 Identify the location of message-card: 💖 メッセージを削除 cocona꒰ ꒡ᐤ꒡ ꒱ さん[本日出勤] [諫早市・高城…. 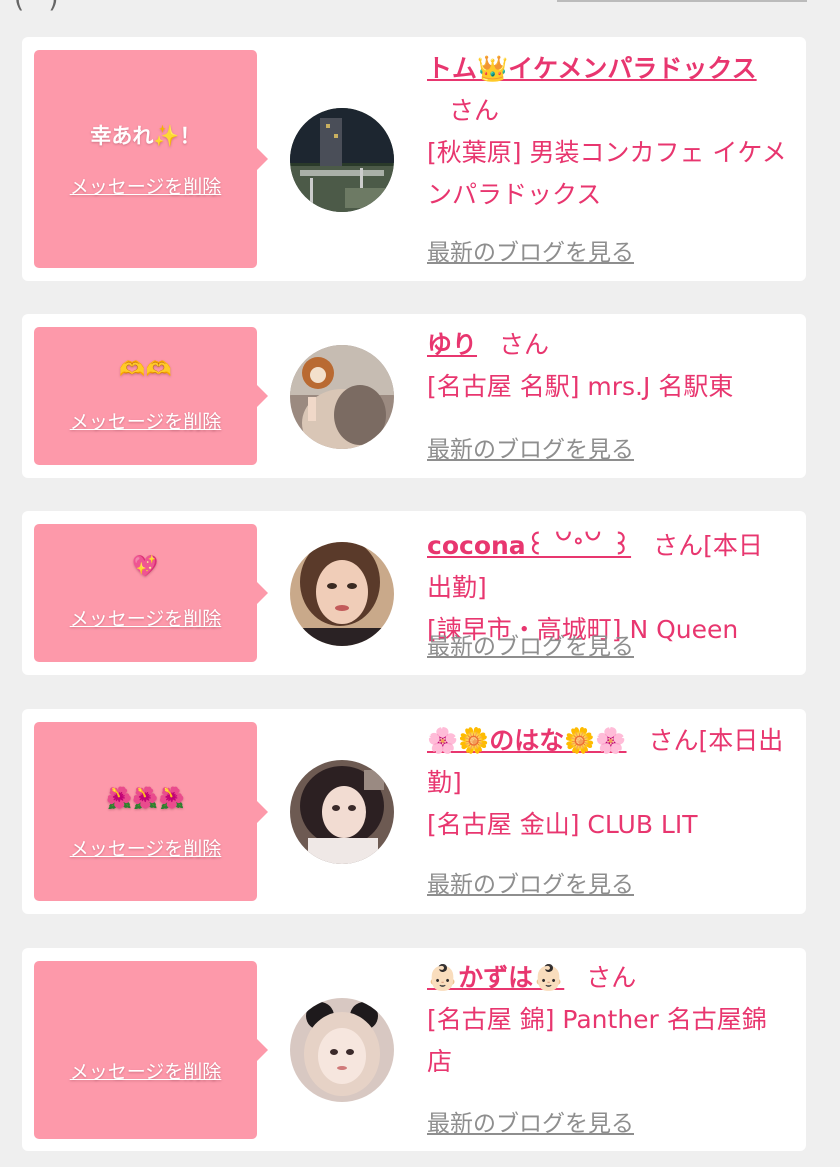
(414, 593).